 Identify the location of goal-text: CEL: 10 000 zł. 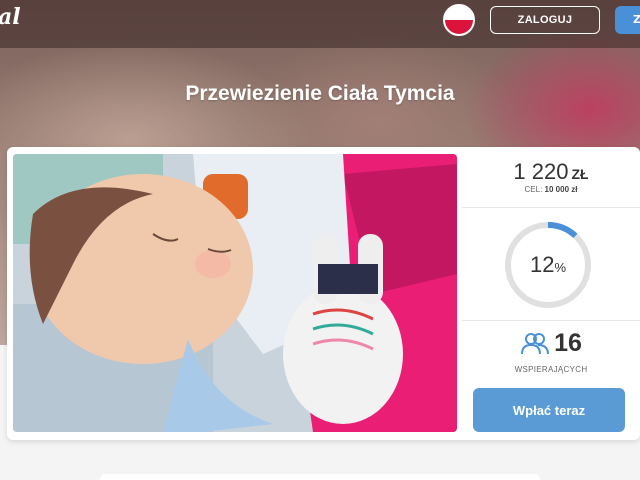
(551, 189).